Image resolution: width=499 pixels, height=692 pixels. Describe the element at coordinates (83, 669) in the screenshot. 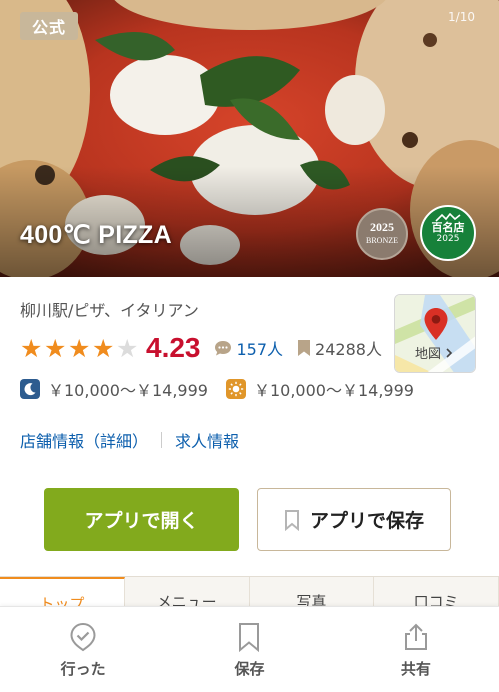

I see `went-label: 行った` at that location.